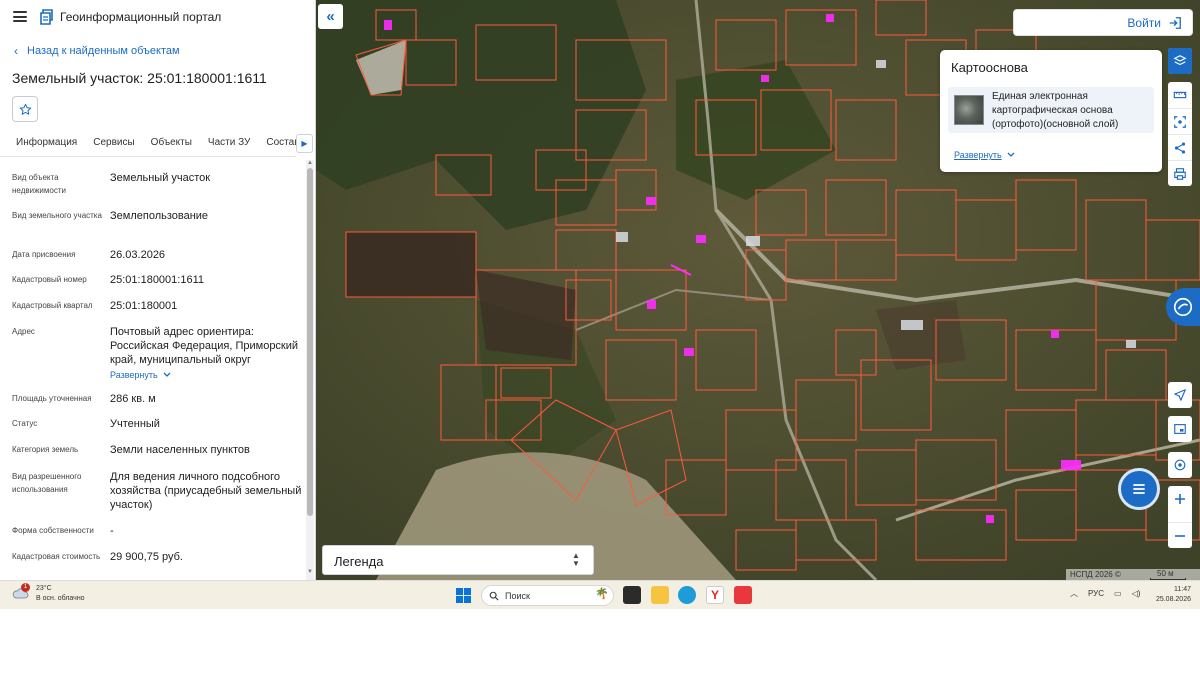  I want to click on app-title: Геоинформационный портал, so click(141, 17).